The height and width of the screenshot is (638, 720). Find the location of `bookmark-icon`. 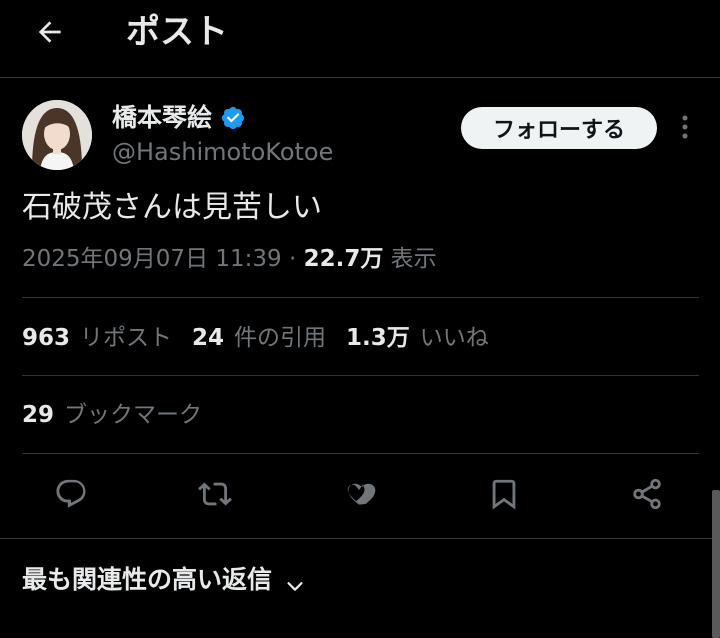

bookmark-icon is located at coordinates (504, 496).